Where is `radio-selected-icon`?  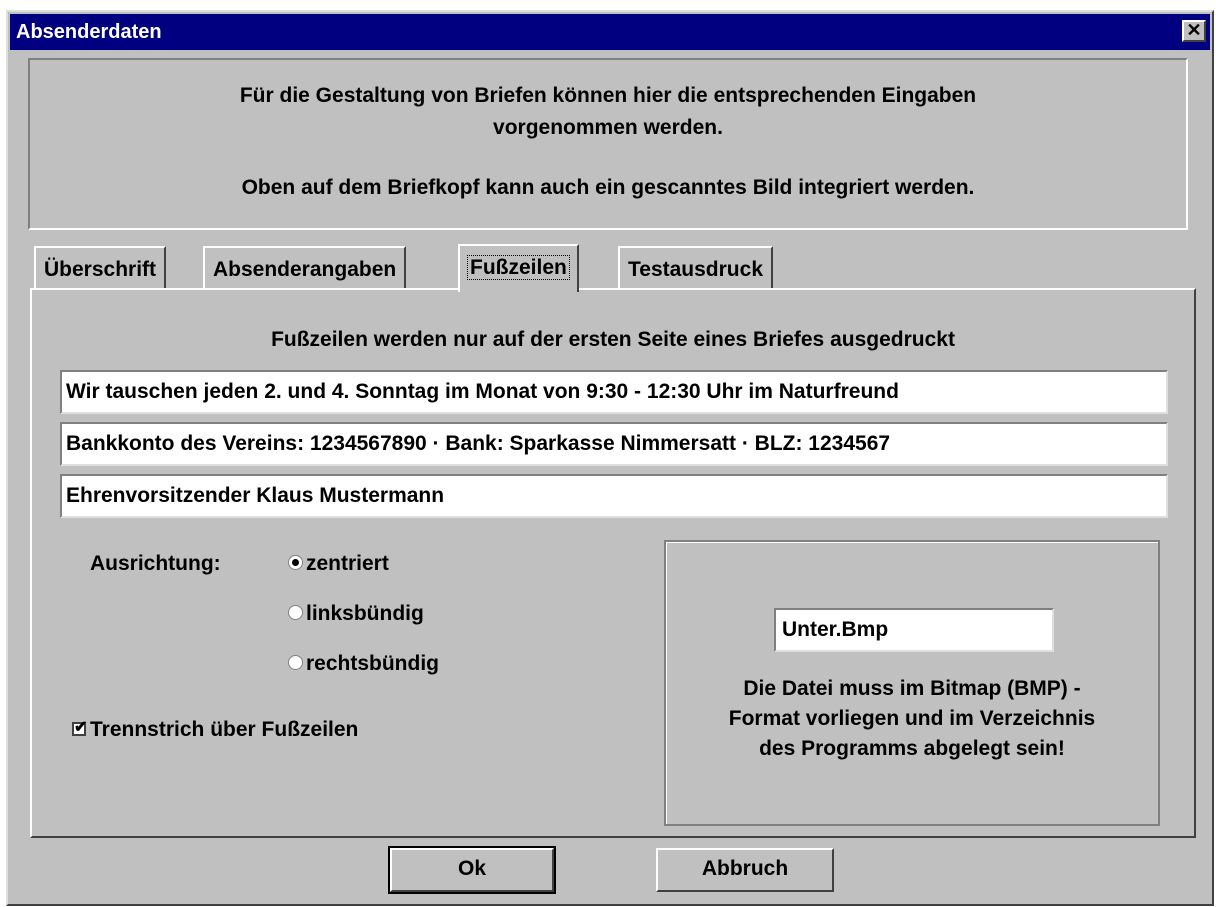 radio-selected-icon is located at coordinates (295, 563).